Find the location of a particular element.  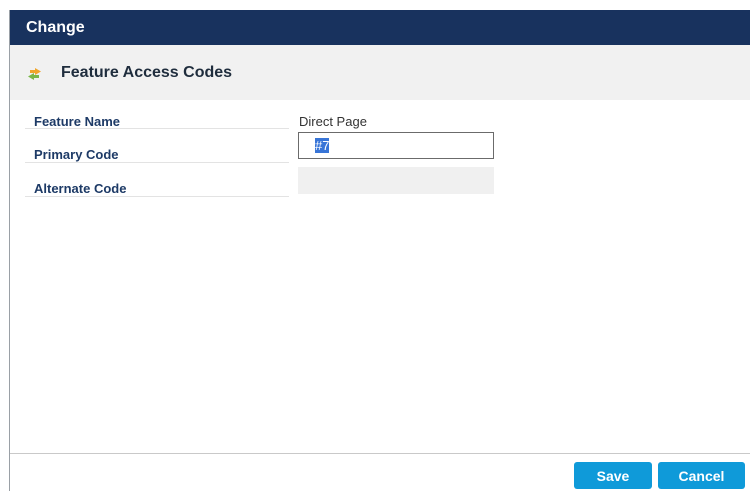

section-title: Feature Access Codes is located at coordinates (147, 72).